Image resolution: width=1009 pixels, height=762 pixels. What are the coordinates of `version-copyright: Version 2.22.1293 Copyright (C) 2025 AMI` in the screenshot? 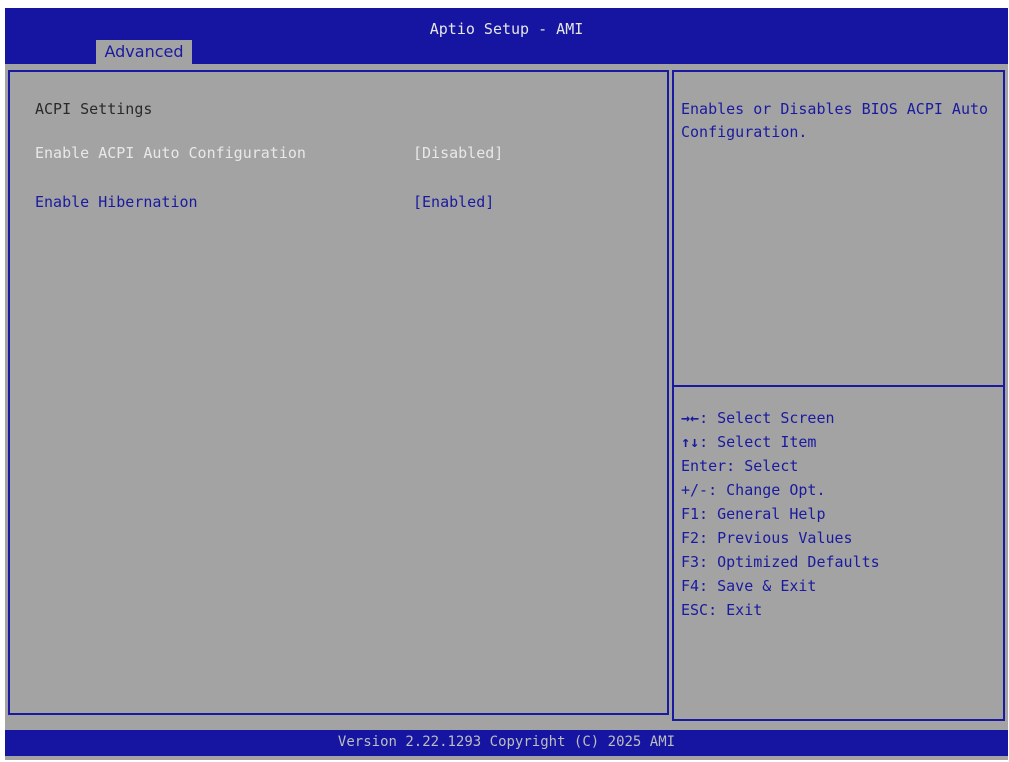 It's located at (506, 742).